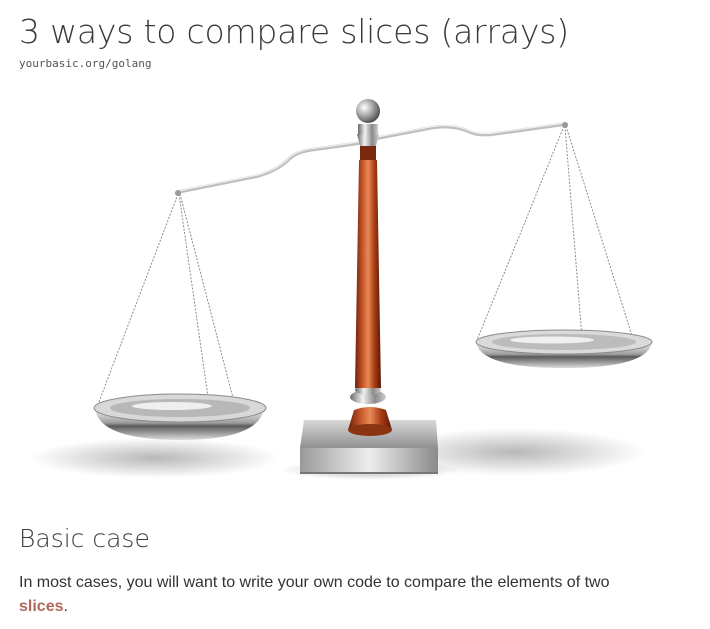 The width and height of the screenshot is (710, 629). I want to click on left-pan, so click(180, 416).